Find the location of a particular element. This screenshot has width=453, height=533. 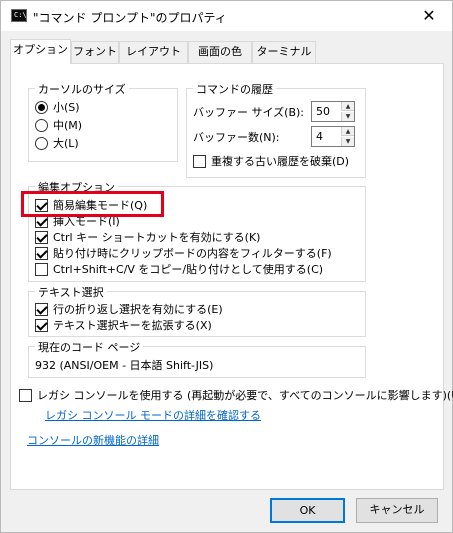

tab-terminal: ターミナル is located at coordinates (284, 52).